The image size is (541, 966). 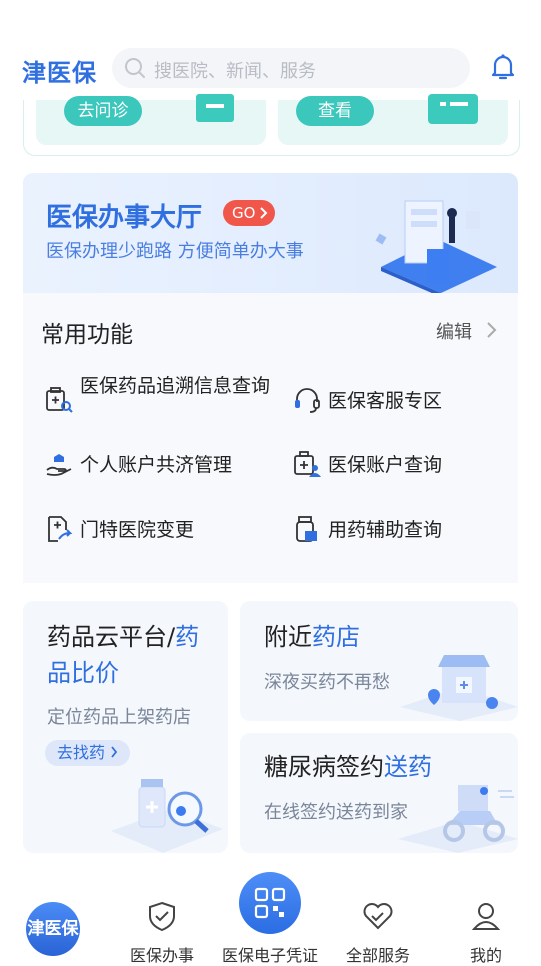 What do you see at coordinates (59, 400) in the screenshot?
I see `drug-search-icon` at bounding box center [59, 400].